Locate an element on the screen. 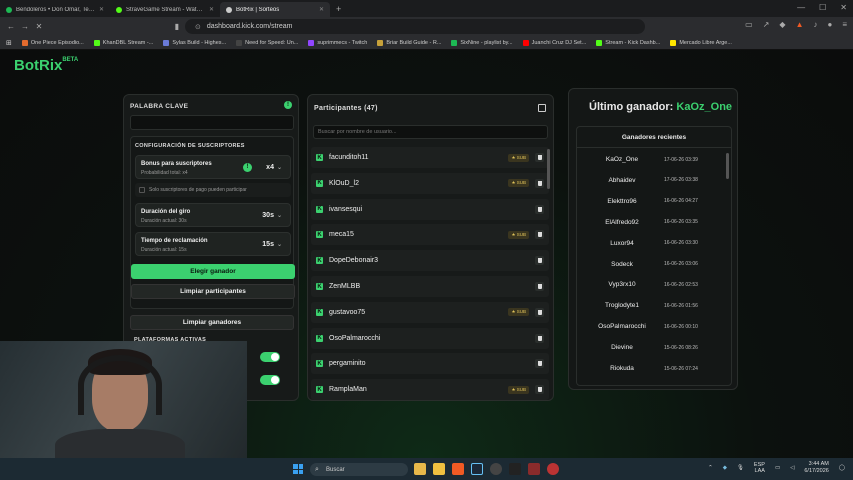  file-explorer-icon is located at coordinates (420, 469).